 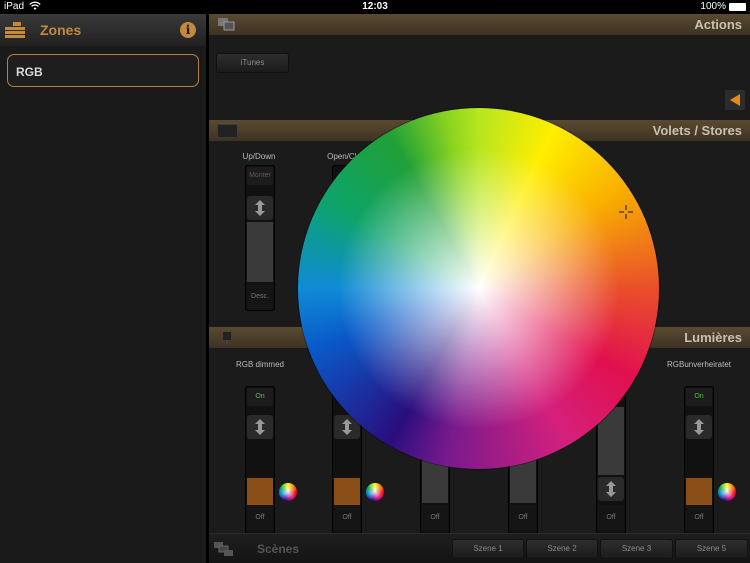 I want to click on zone-item-label: RGB, so click(x=29, y=72).